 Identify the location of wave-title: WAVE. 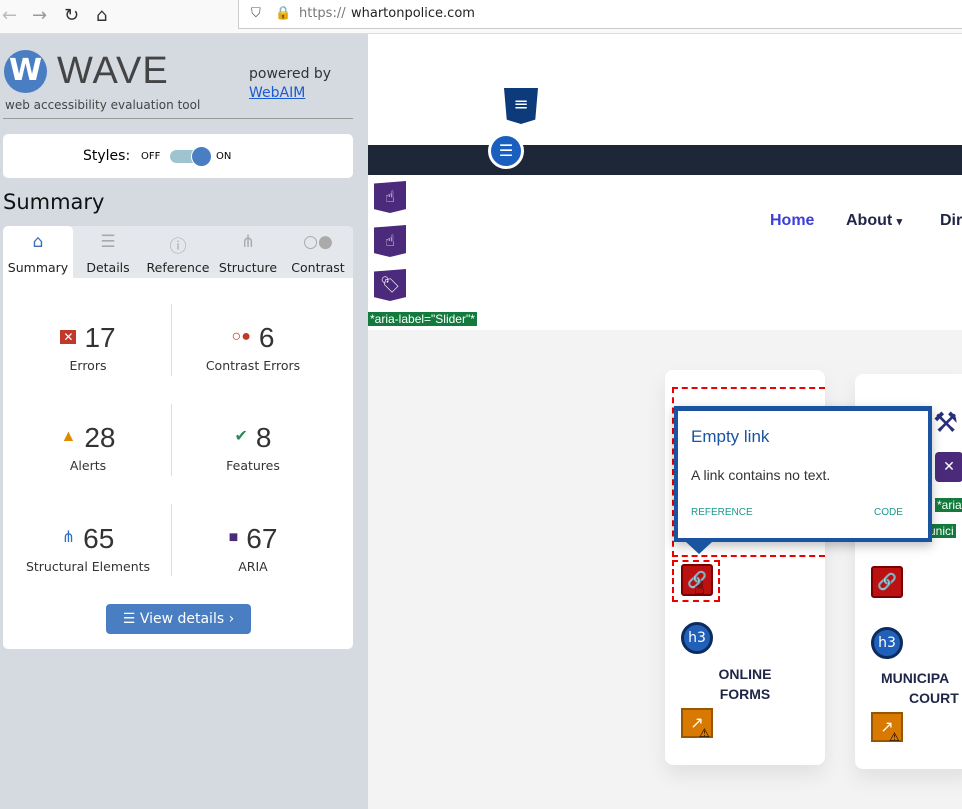
(113, 71).